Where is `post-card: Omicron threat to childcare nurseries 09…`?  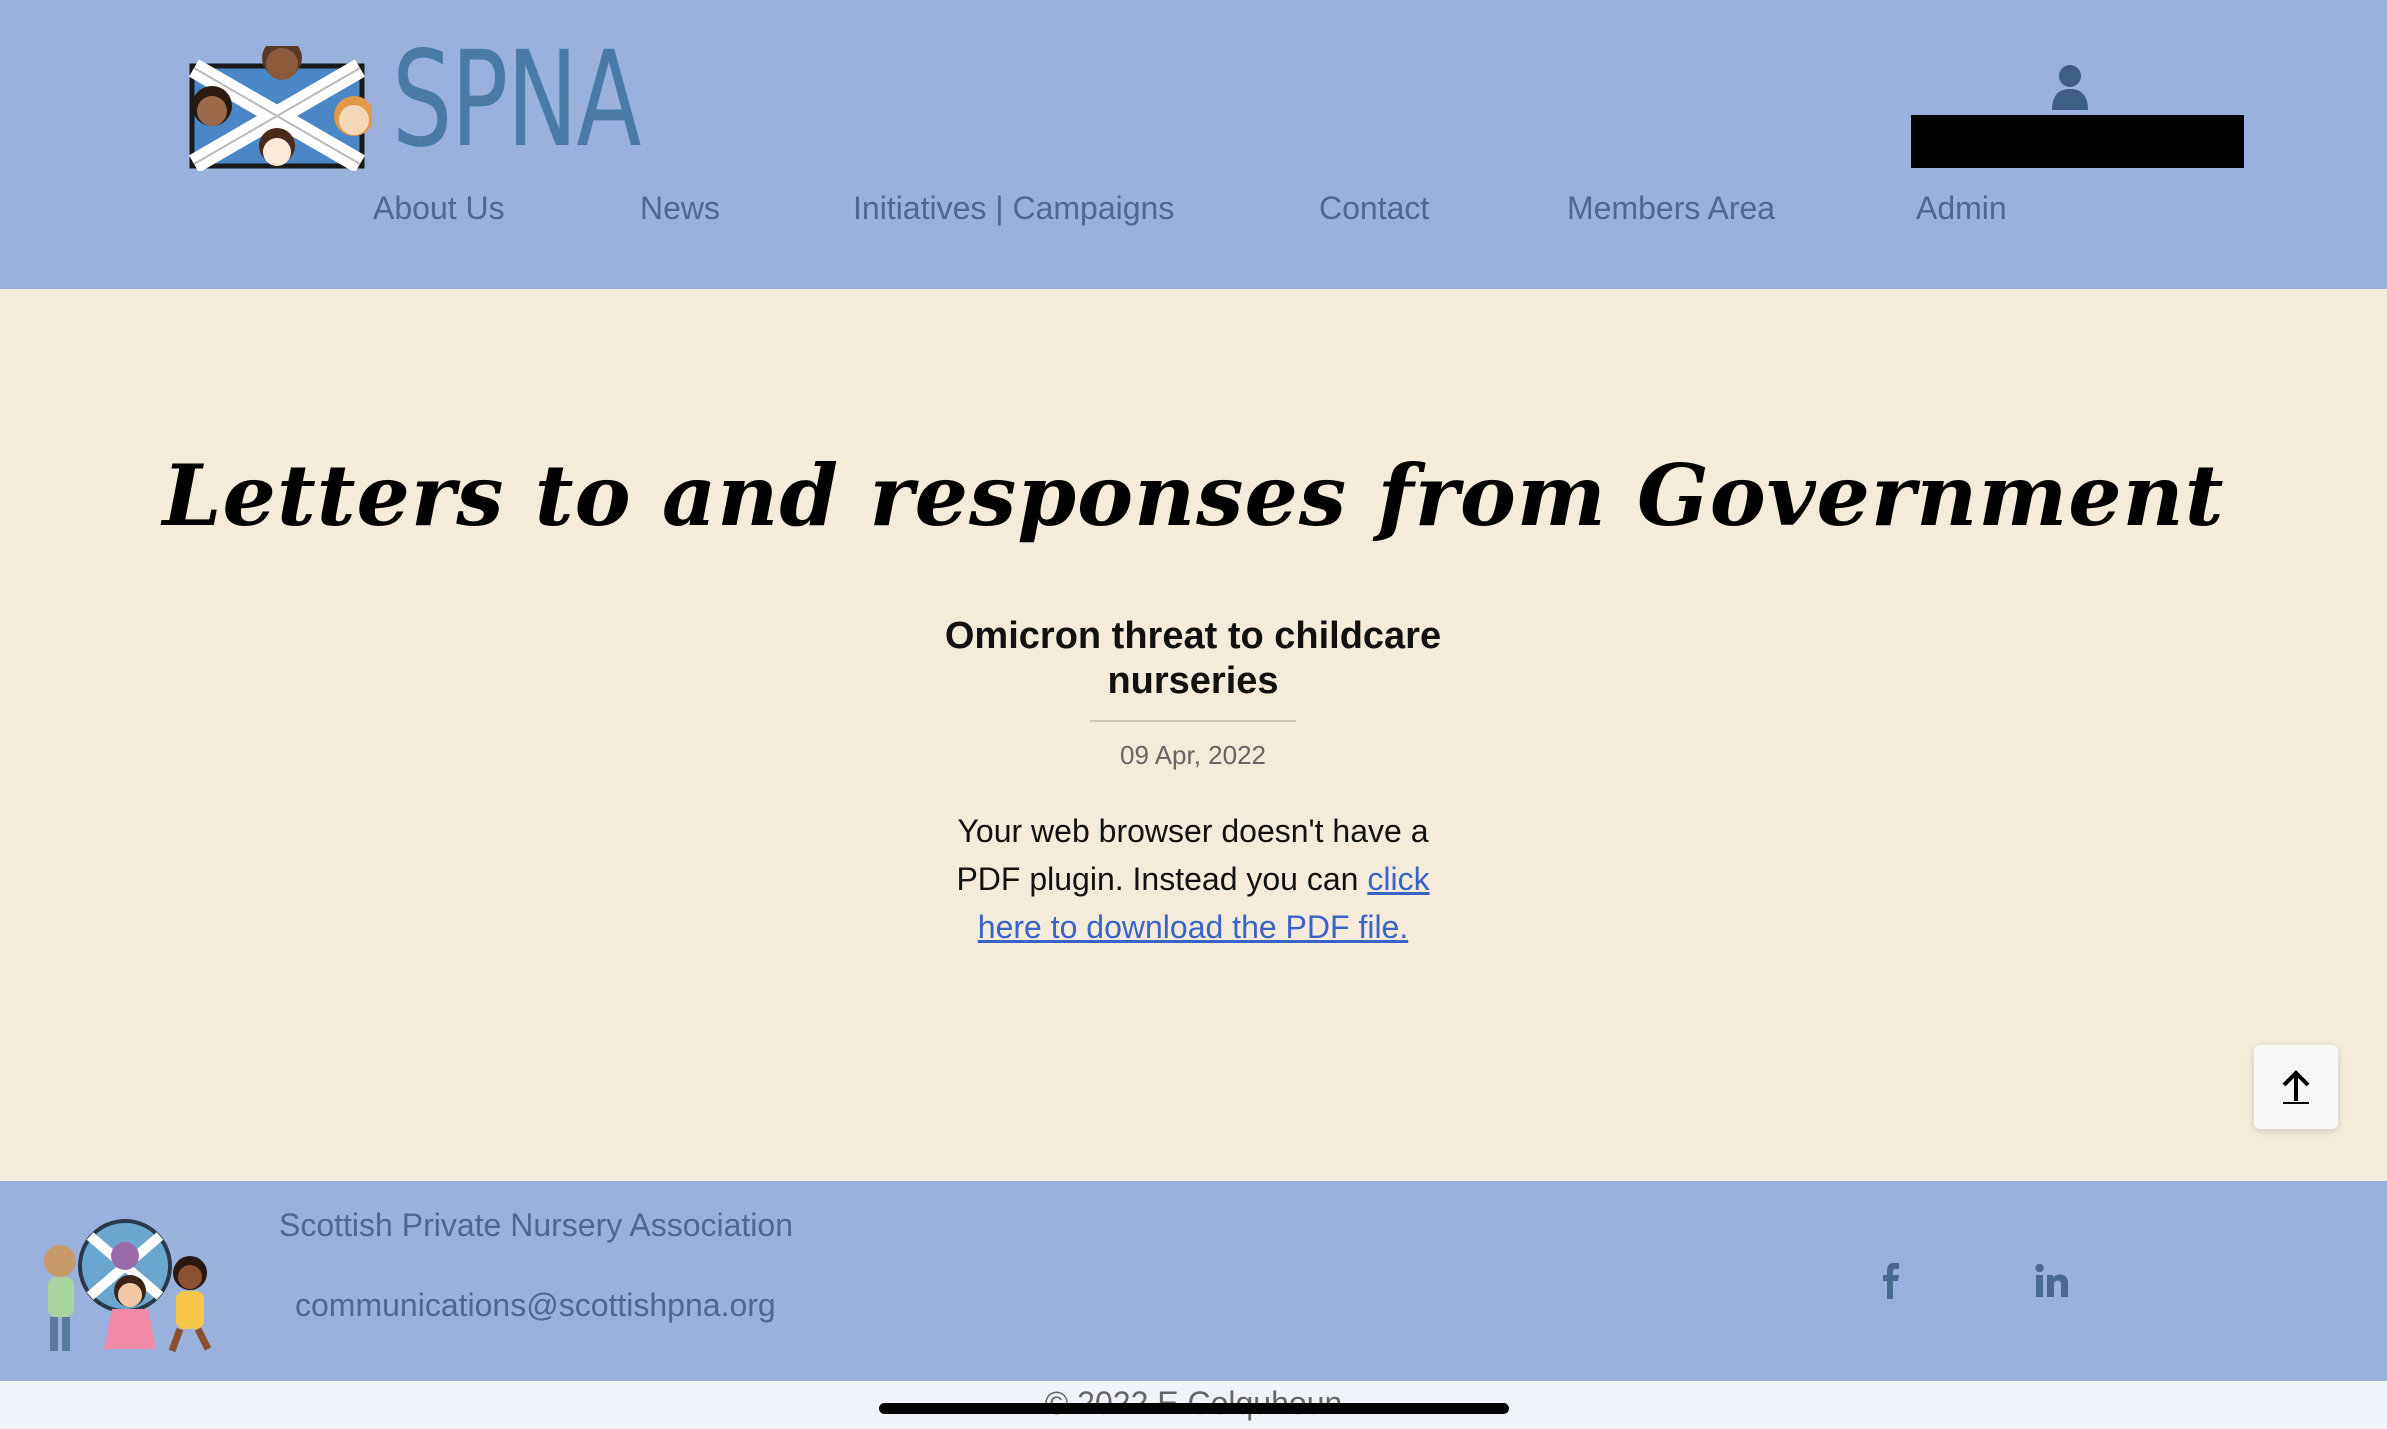
post-card: Omicron threat to childcare nurseries 09… is located at coordinates (1193, 782).